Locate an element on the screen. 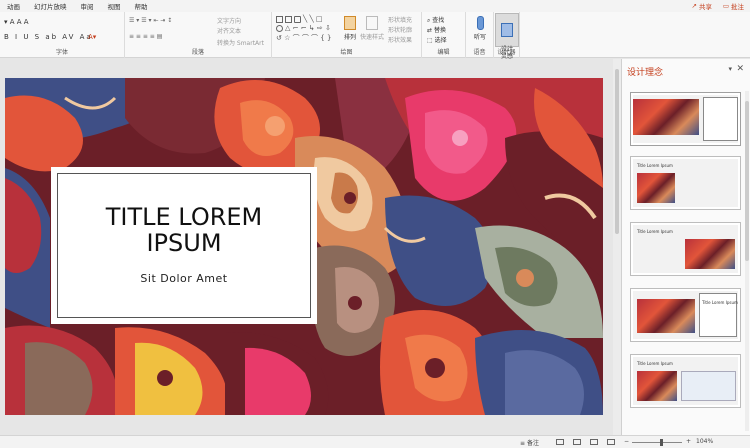 This screenshot has width=750, height=448. font-size-controls: ▾ A A A is located at coordinates (16, 22).